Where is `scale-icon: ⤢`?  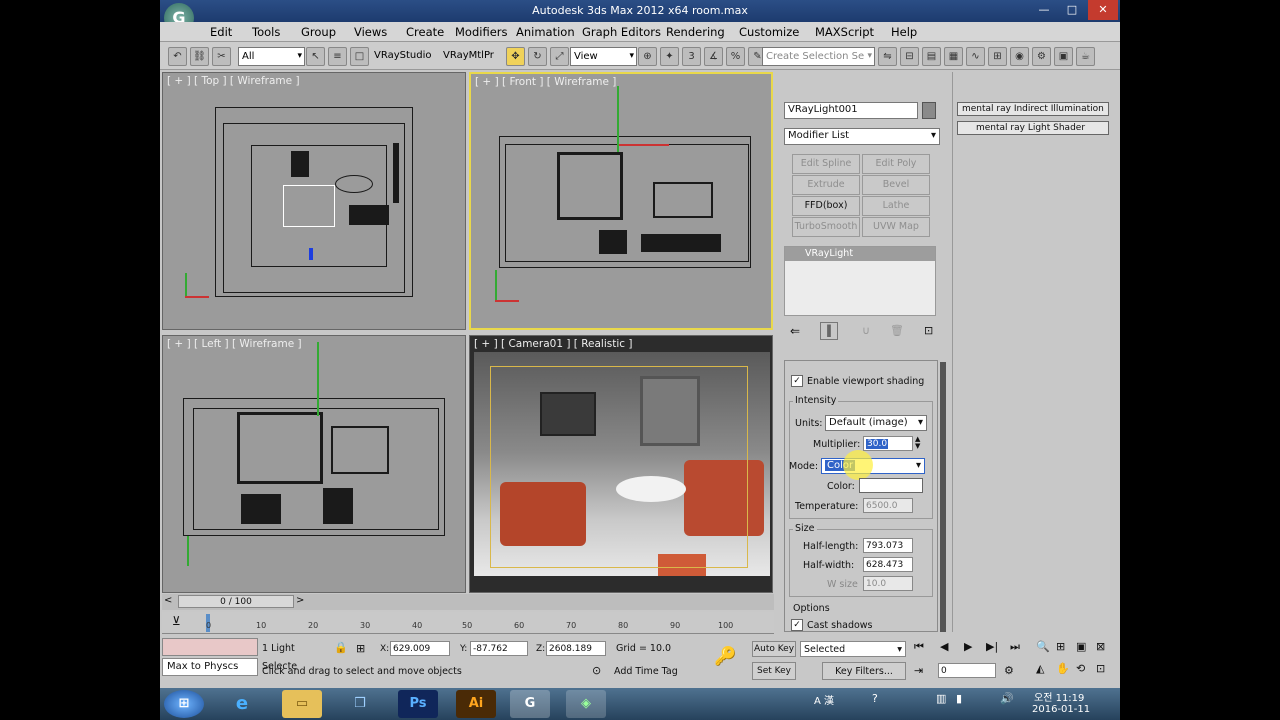
scale-icon: ⤢ is located at coordinates (559, 56).